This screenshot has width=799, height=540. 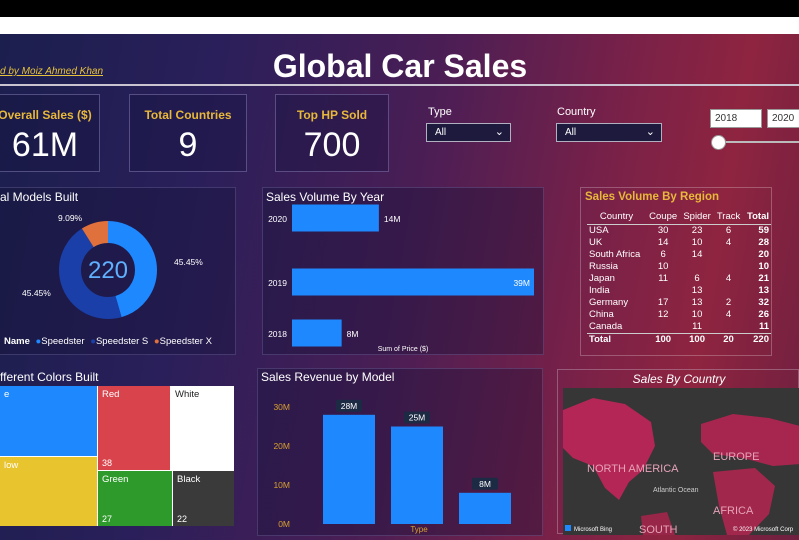 I want to click on revenue-y-tick: 30M, so click(x=281, y=407).